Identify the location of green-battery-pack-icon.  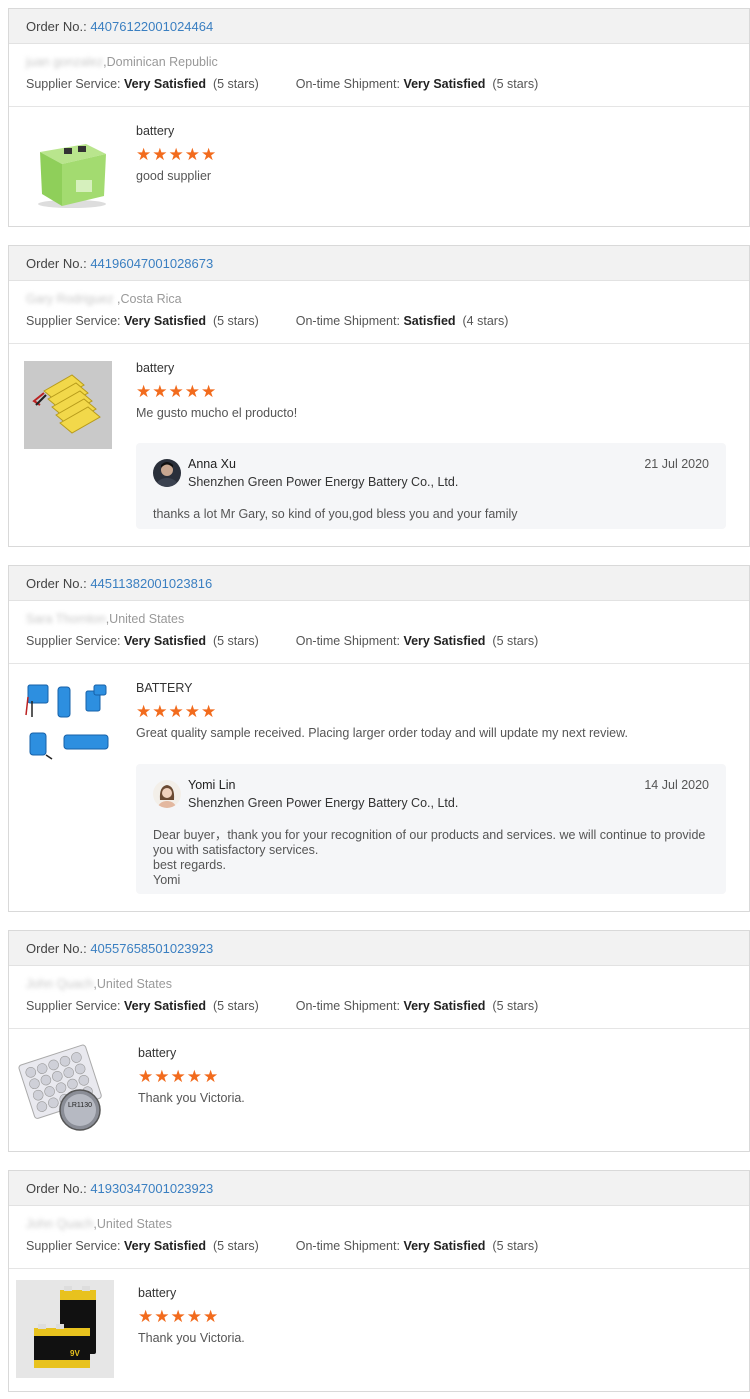
(70, 168).